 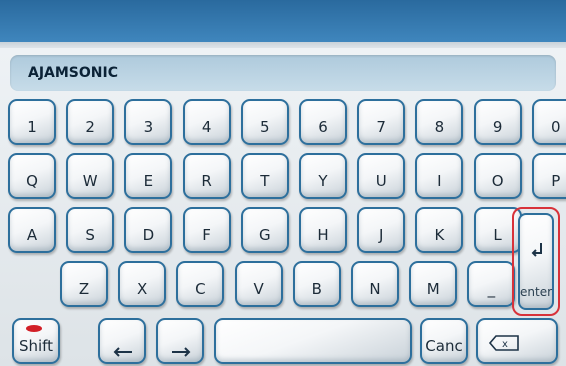 I want to click on shift-indicator, so click(x=34, y=328).